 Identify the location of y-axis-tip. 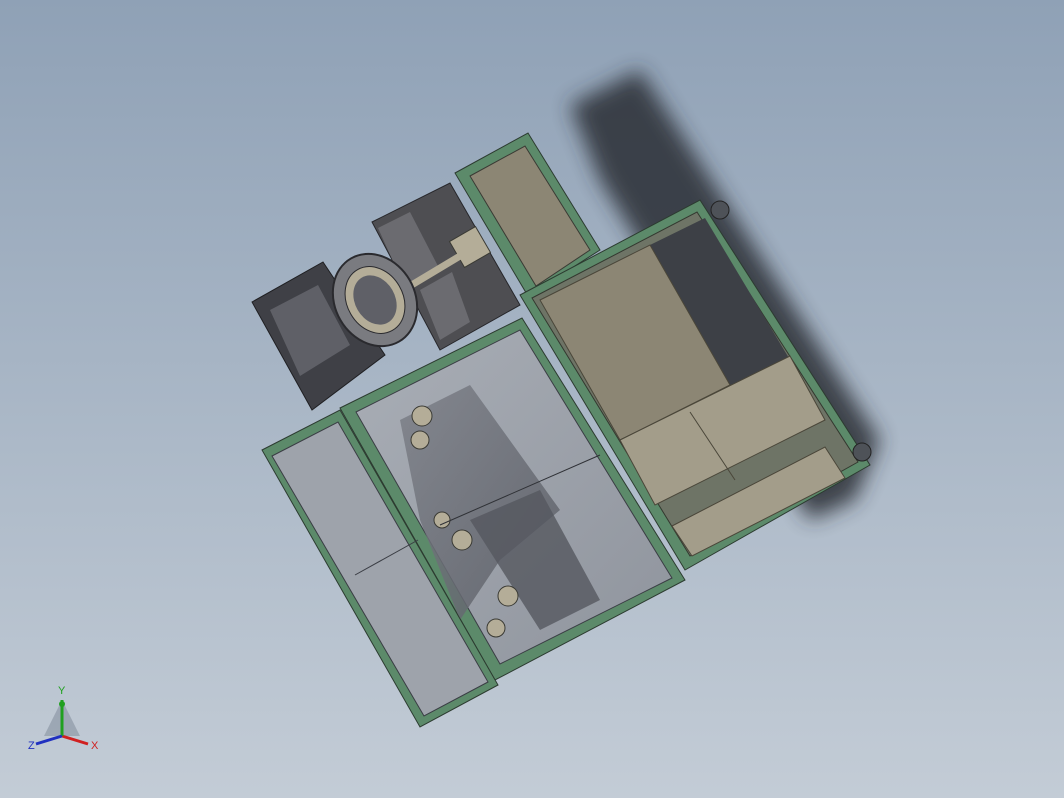
(62, 704).